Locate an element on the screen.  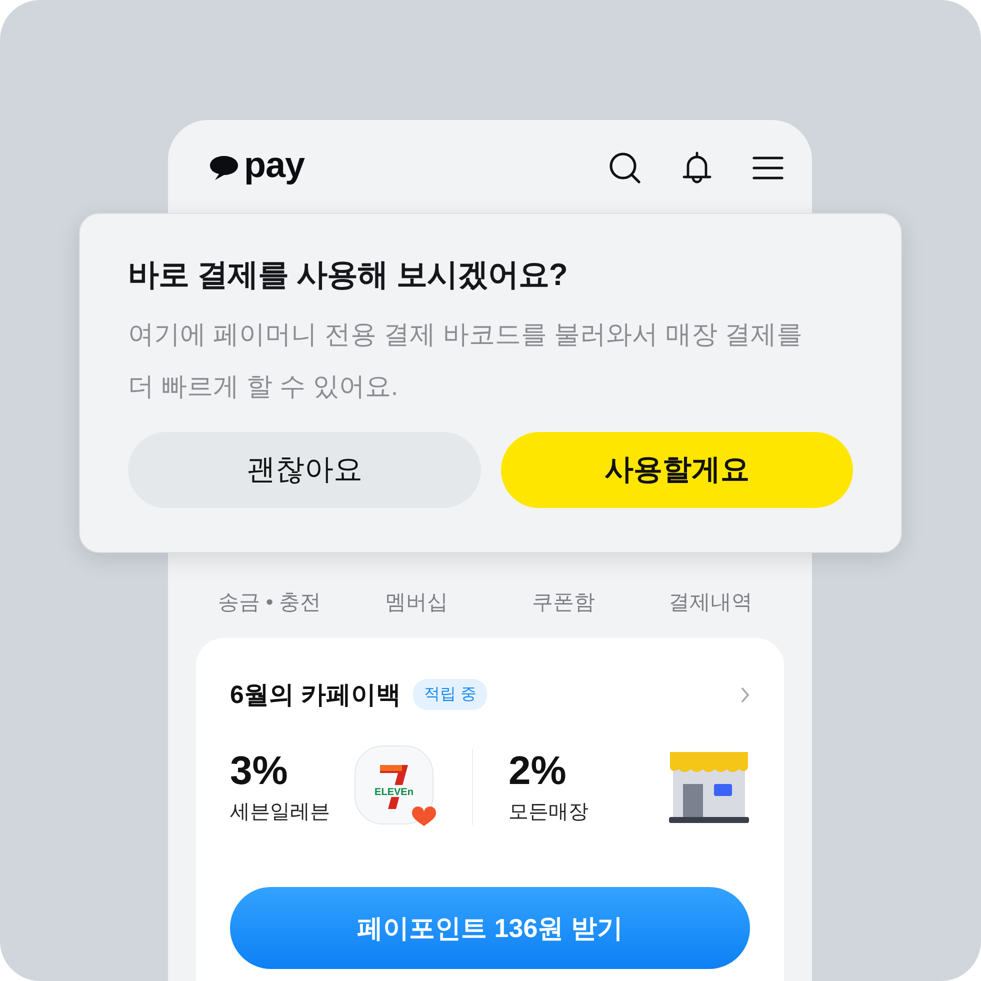
store-name: 모든매장 is located at coordinates (549, 812).